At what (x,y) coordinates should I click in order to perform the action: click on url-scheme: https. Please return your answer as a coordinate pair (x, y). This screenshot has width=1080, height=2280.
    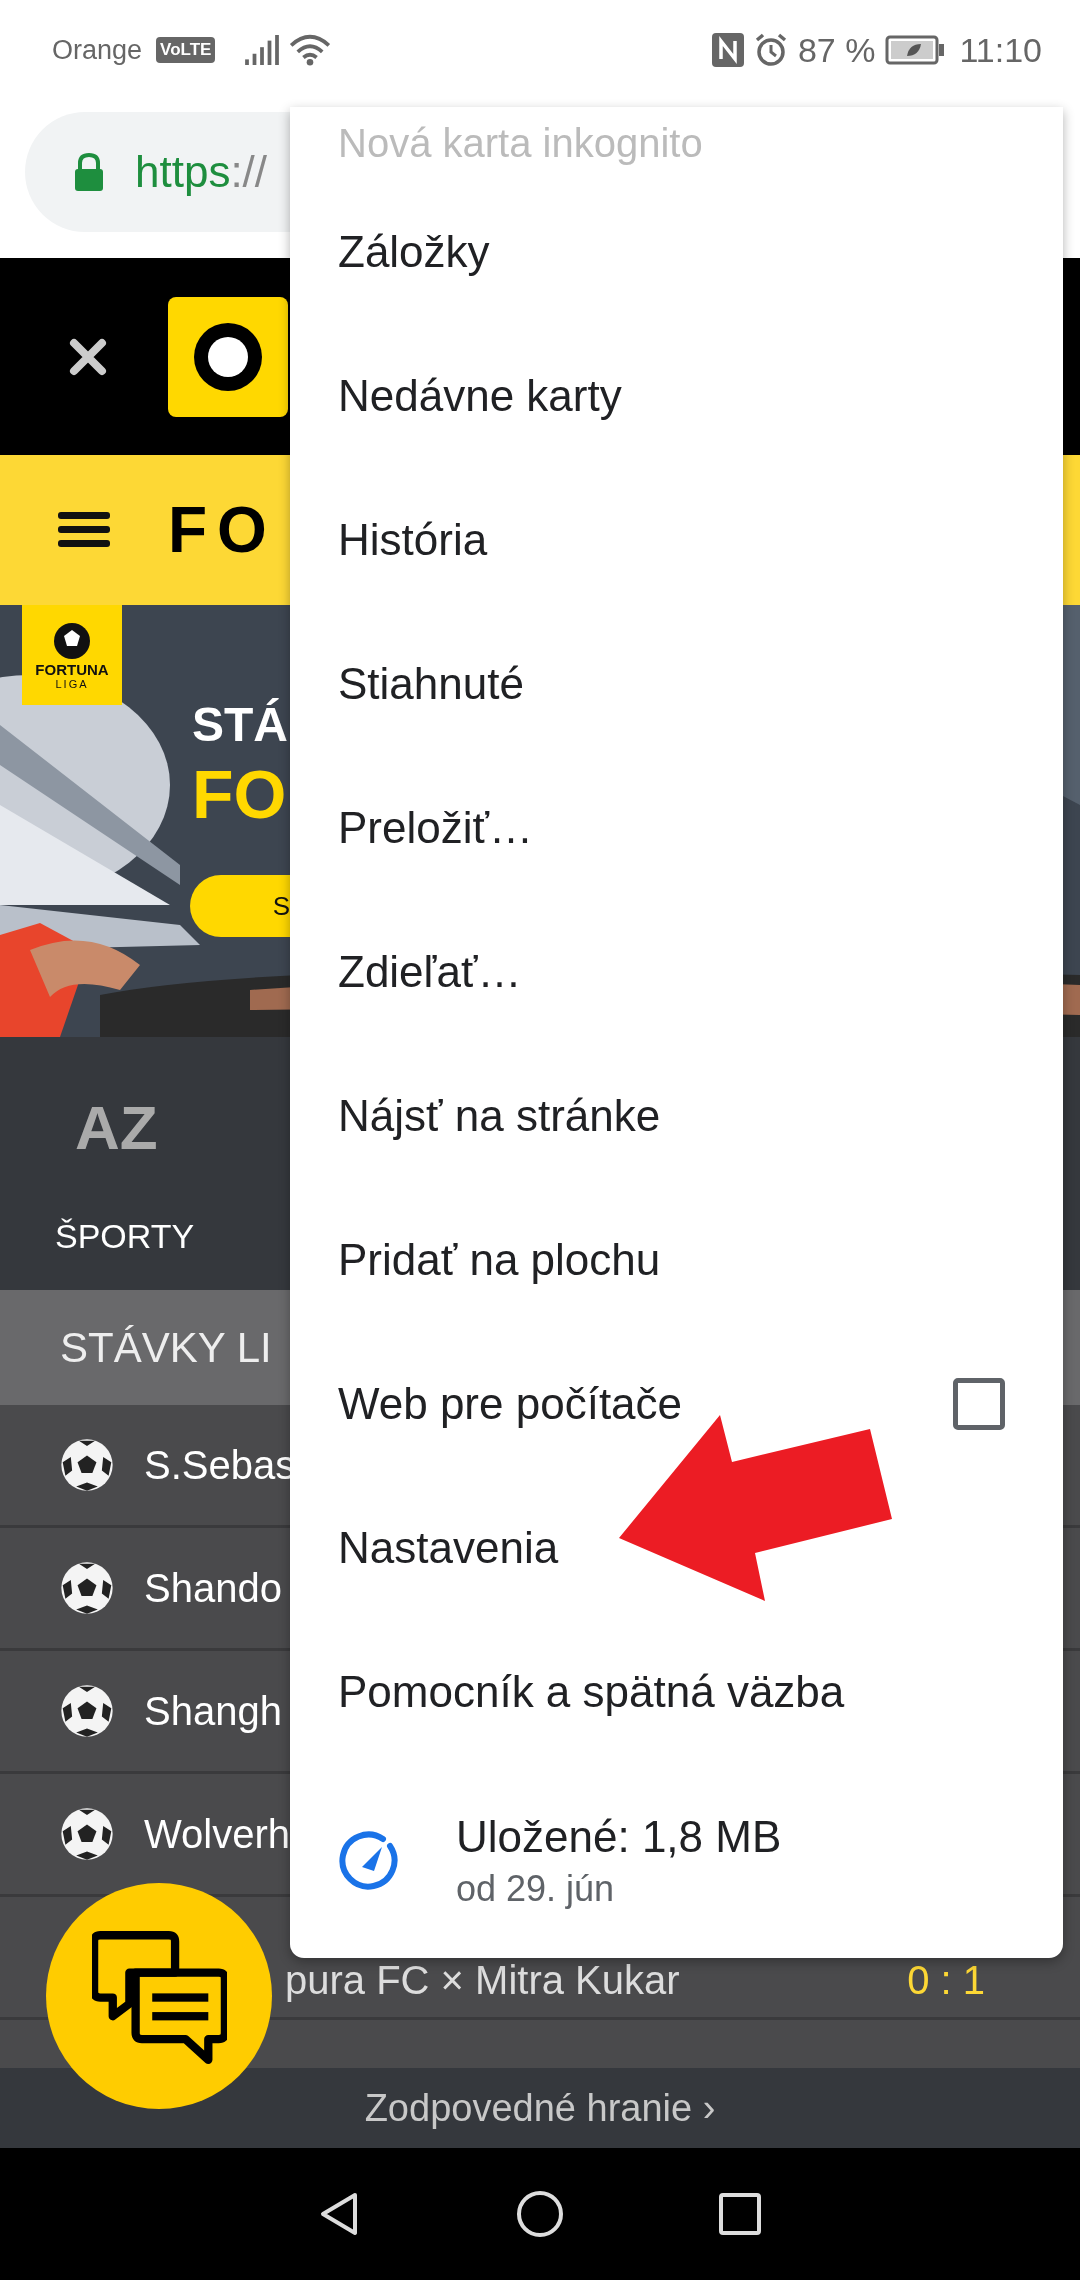
    Looking at the image, I should click on (183, 172).